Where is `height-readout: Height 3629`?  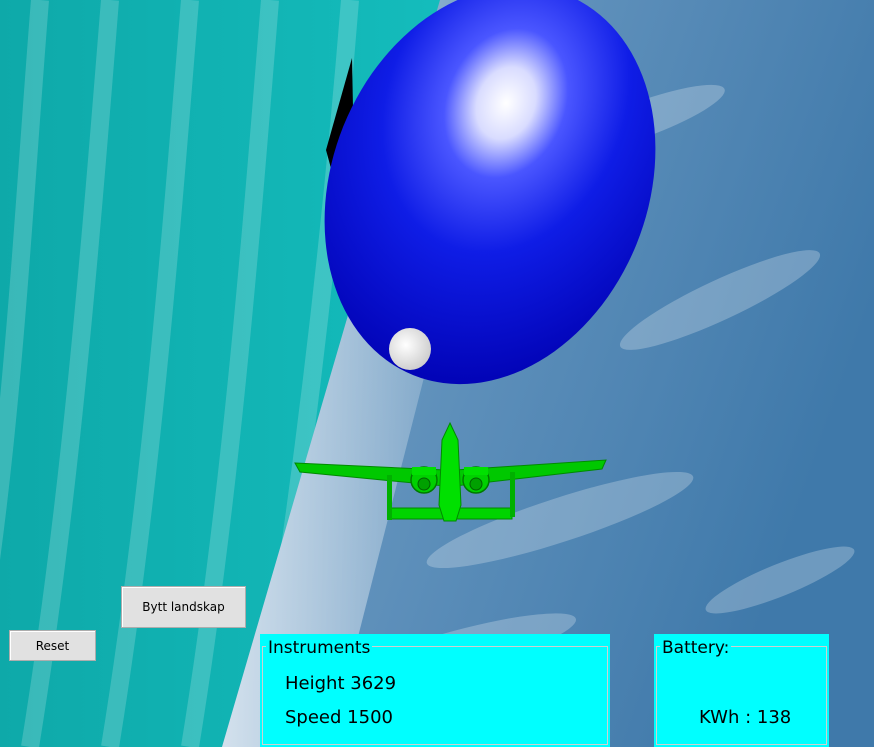 height-readout: Height 3629 is located at coordinates (340, 683).